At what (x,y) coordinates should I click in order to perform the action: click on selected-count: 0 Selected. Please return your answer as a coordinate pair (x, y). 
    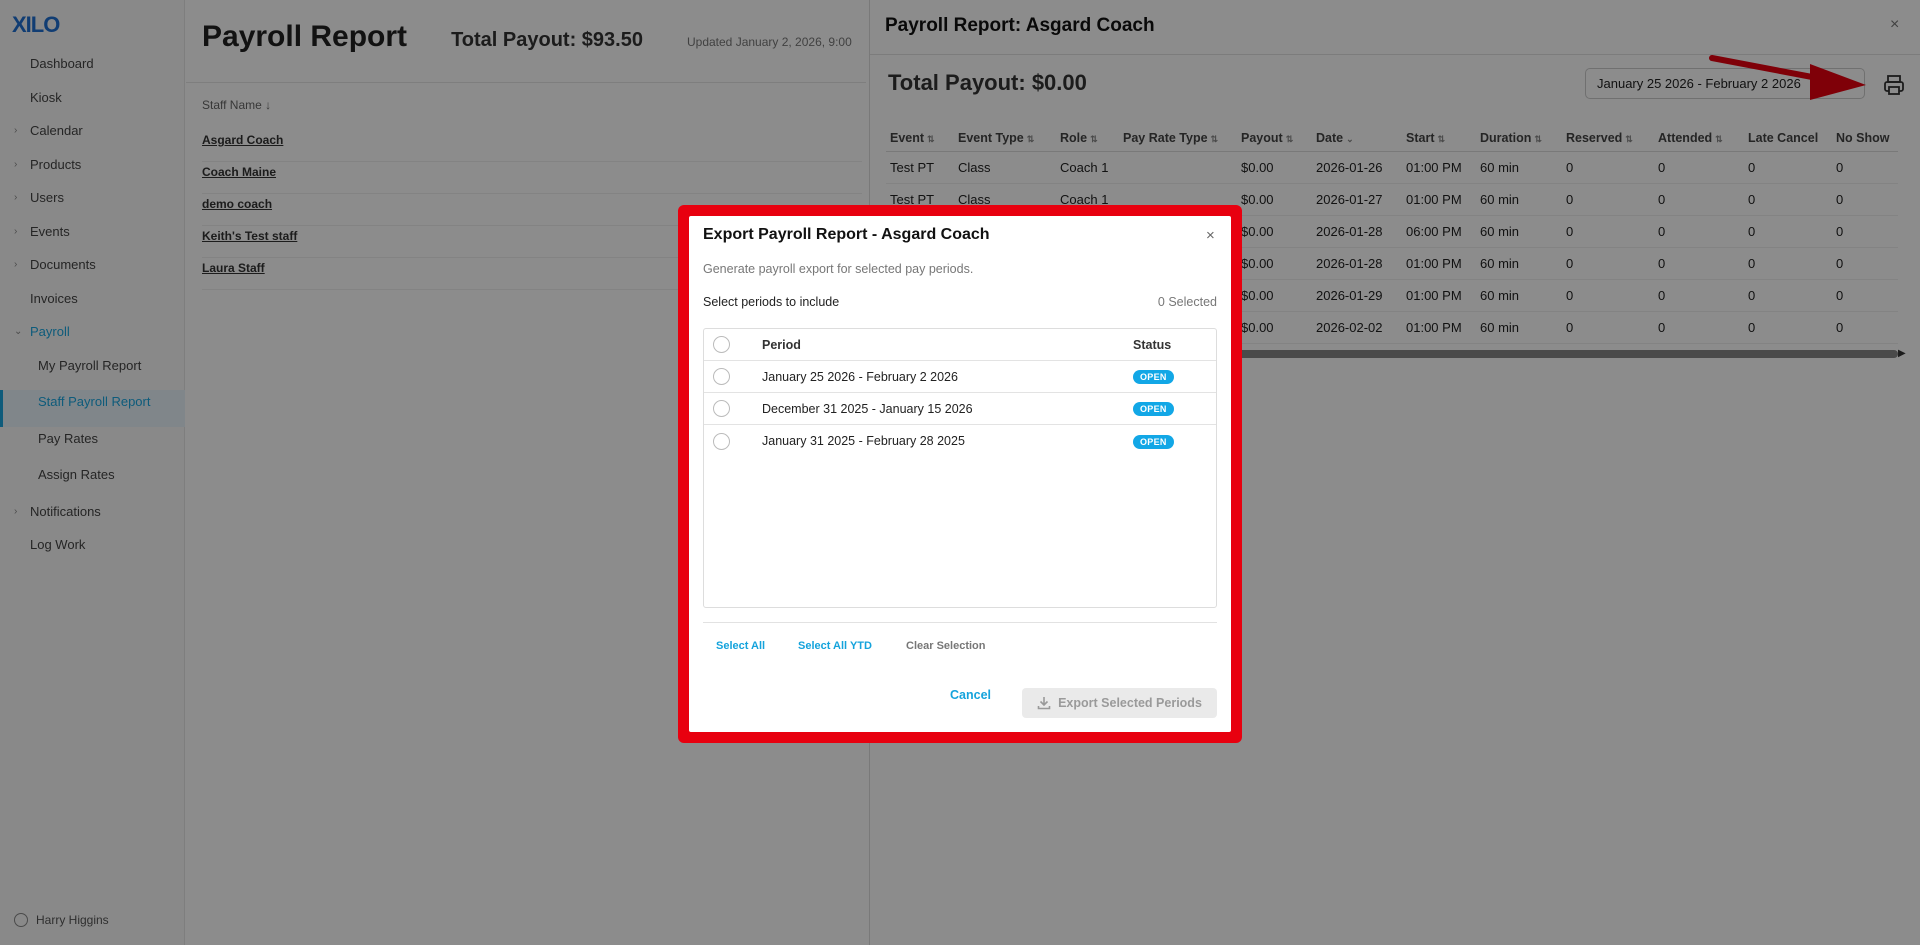
    Looking at the image, I should click on (1187, 302).